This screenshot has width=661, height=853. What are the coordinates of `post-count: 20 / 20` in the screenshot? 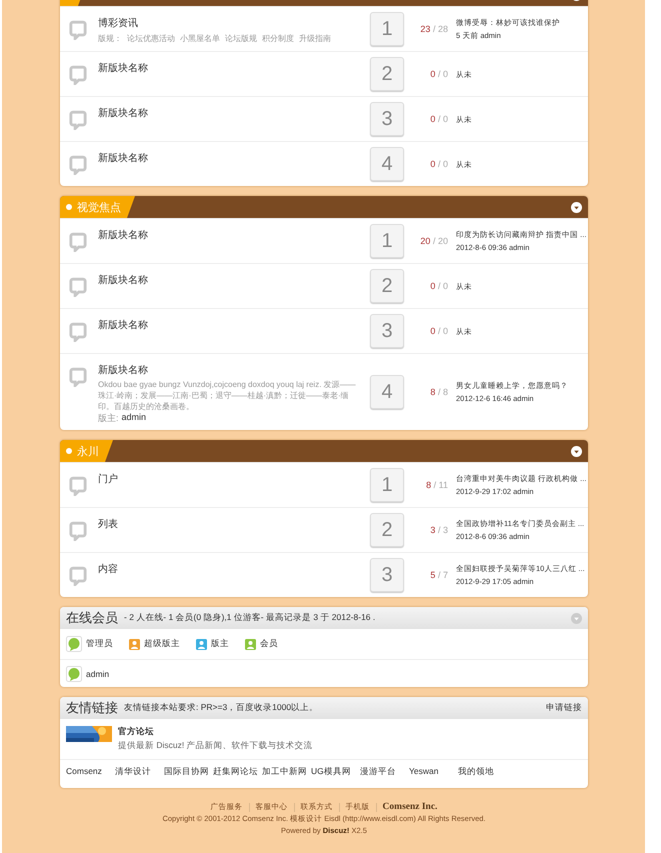 It's located at (433, 241).